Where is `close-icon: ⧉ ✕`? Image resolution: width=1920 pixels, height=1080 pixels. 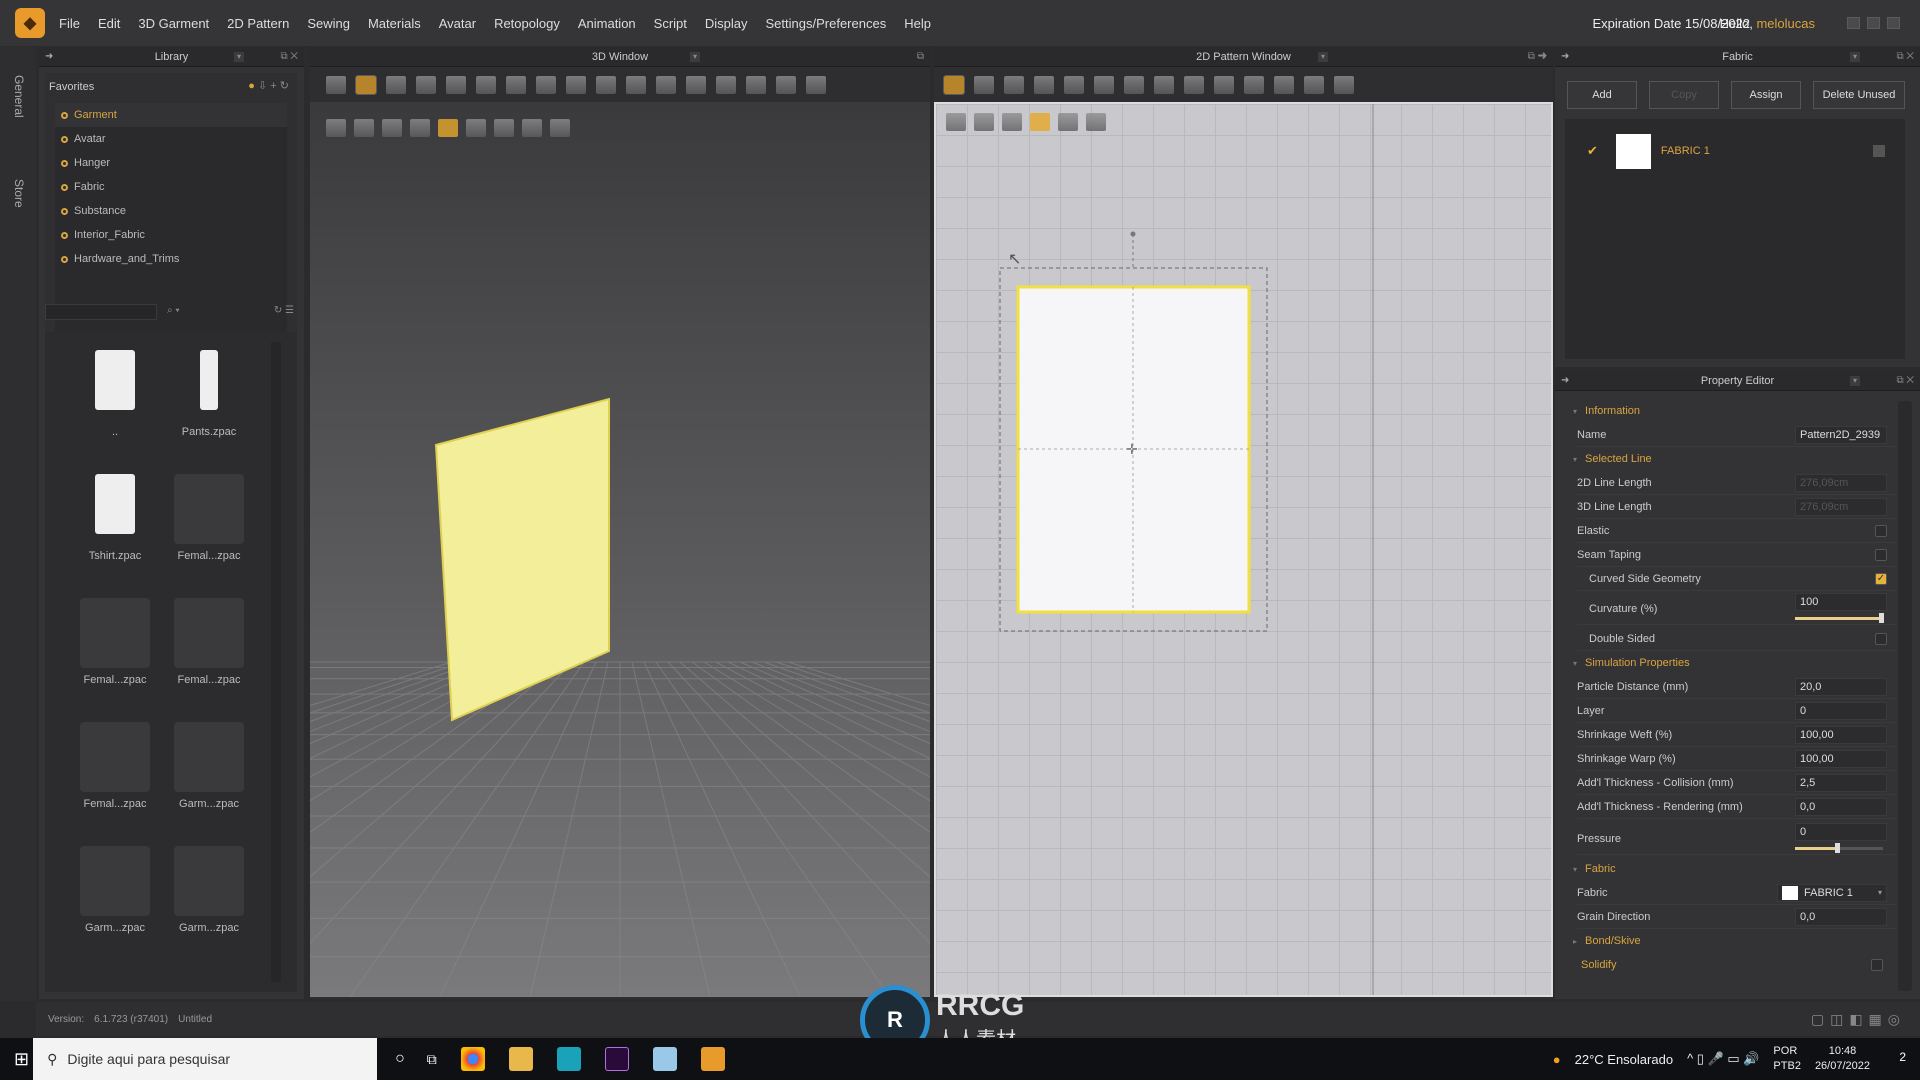 close-icon: ⧉ ✕ is located at coordinates (289, 56).